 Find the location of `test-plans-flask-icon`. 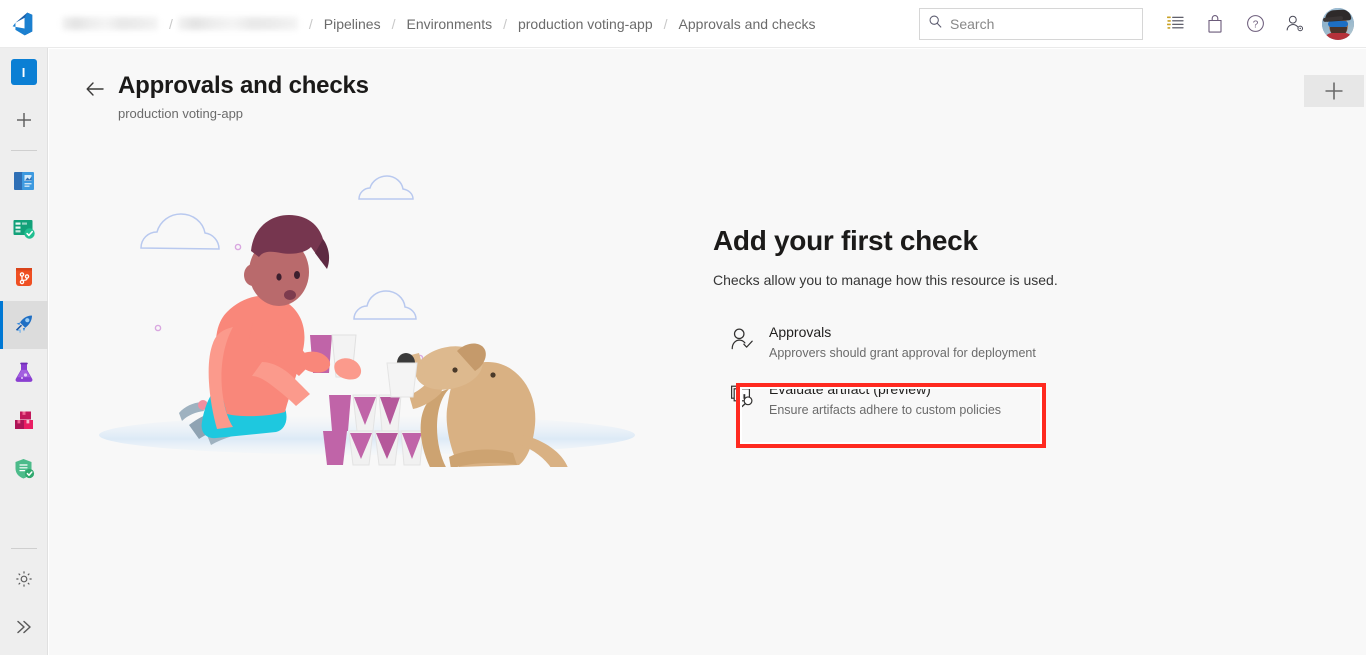

test-plans-flask-icon is located at coordinates (23, 372).